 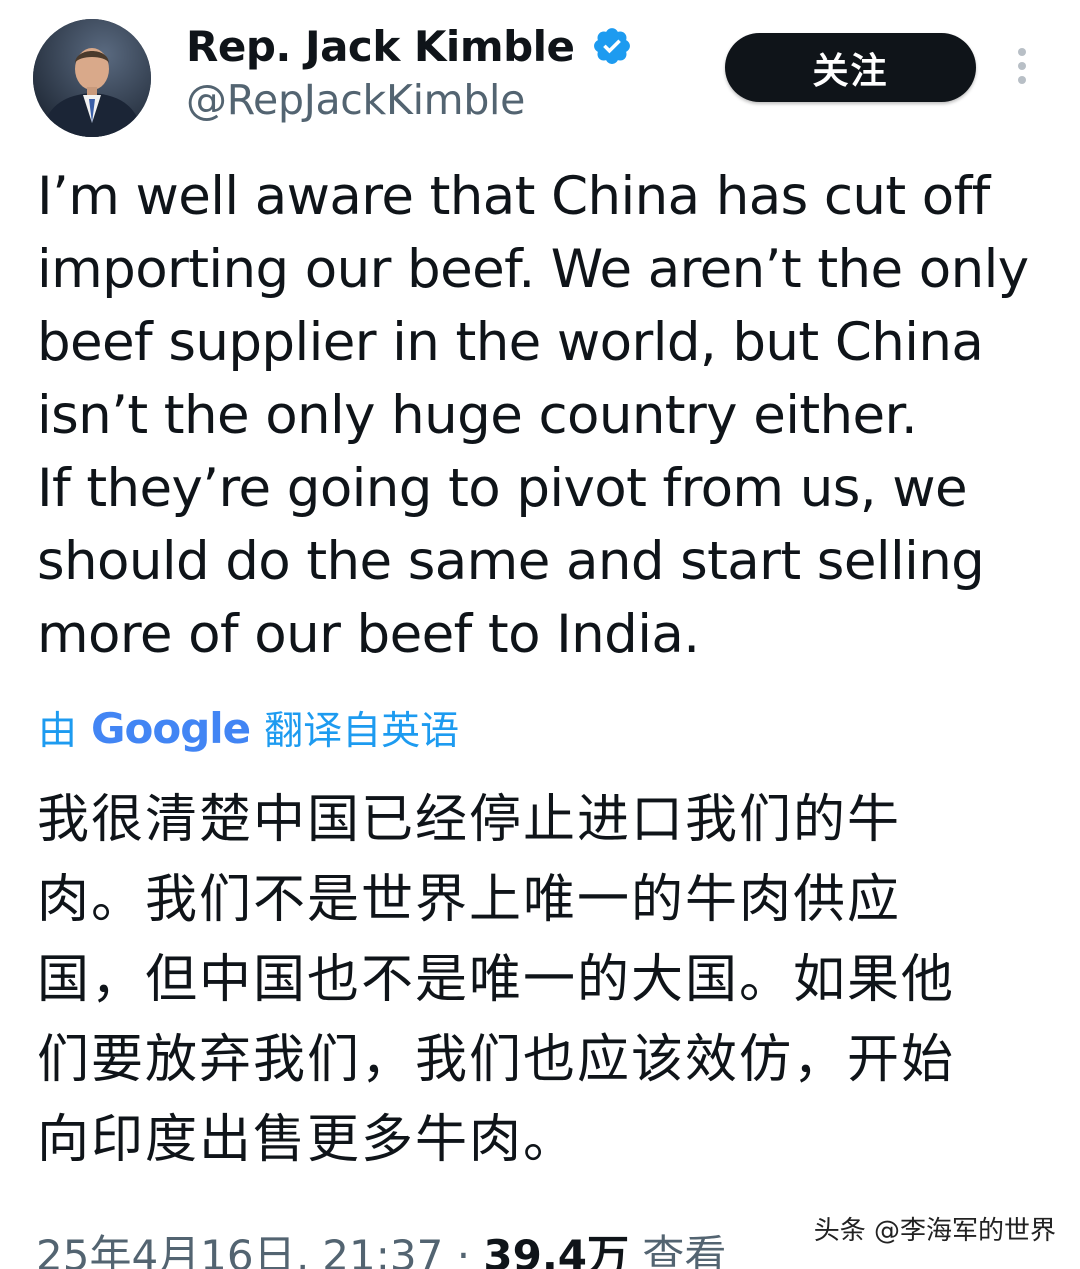 What do you see at coordinates (307, 1140) in the screenshot?
I see `translated-text-line: 向印度出售更多牛肉。` at bounding box center [307, 1140].